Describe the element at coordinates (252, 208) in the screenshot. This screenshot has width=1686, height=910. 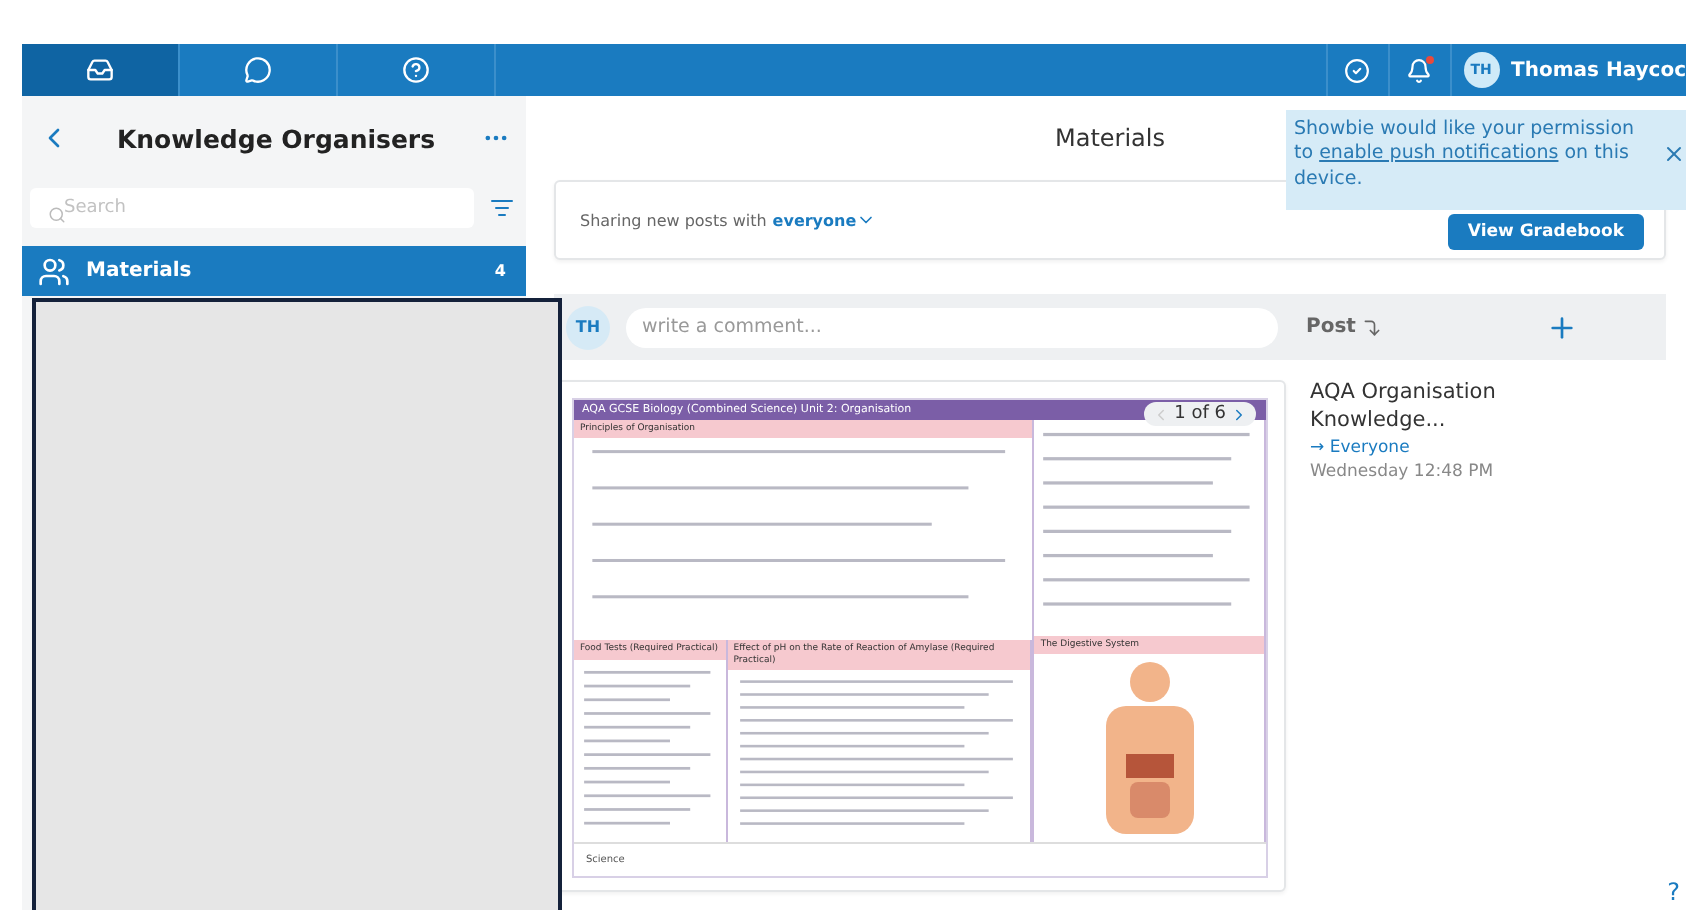
I see `search-field: Search` at that location.